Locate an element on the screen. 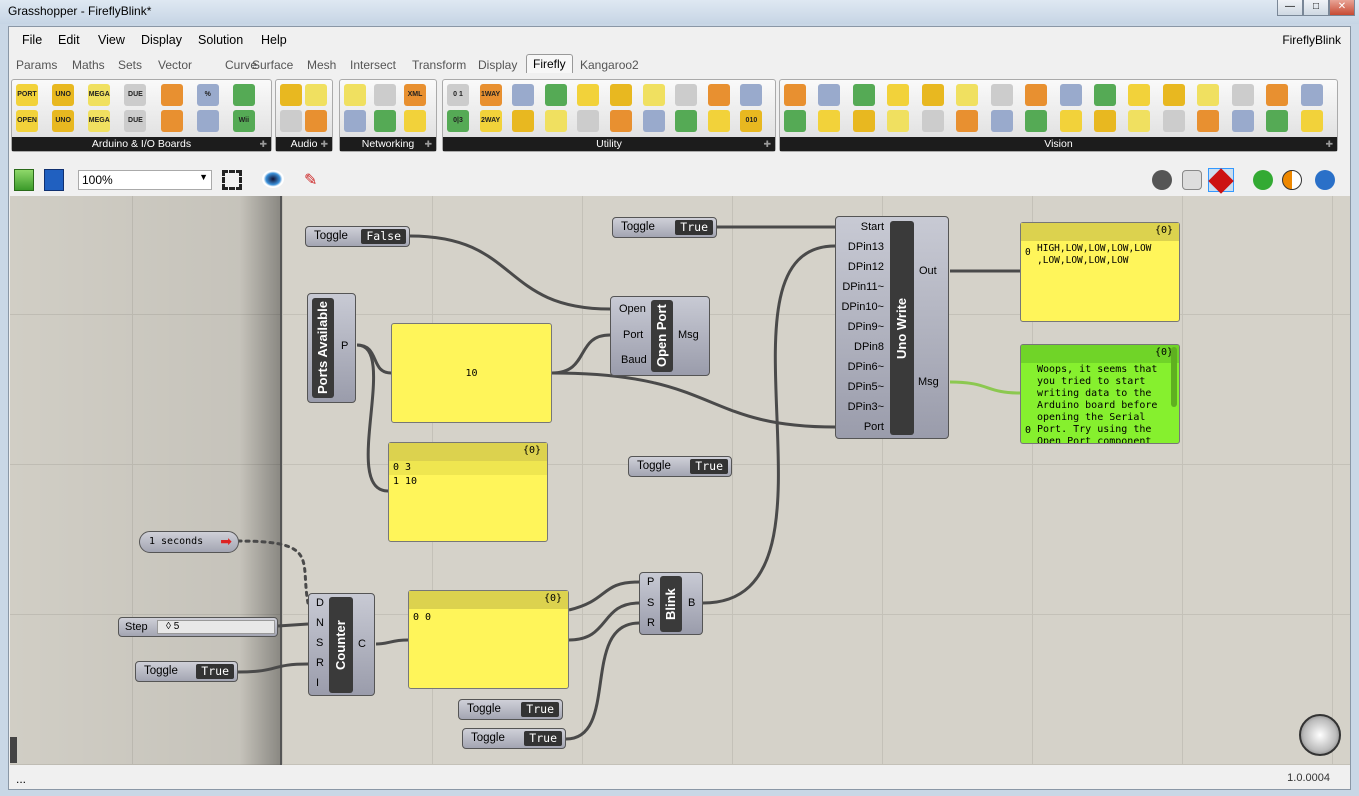 Image resolution: width=1359 pixels, height=796 pixels. component-icon: 0|3 is located at coordinates (458, 121).